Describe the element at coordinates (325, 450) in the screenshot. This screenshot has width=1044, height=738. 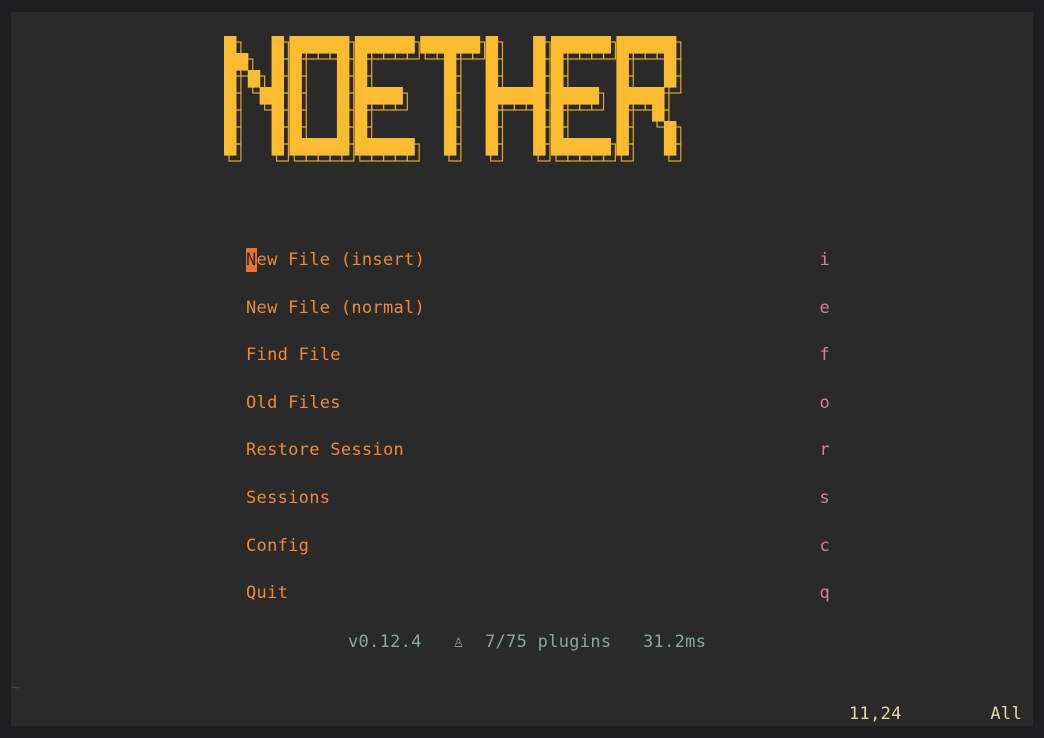
I see `menu-item-label: Restore Session` at that location.